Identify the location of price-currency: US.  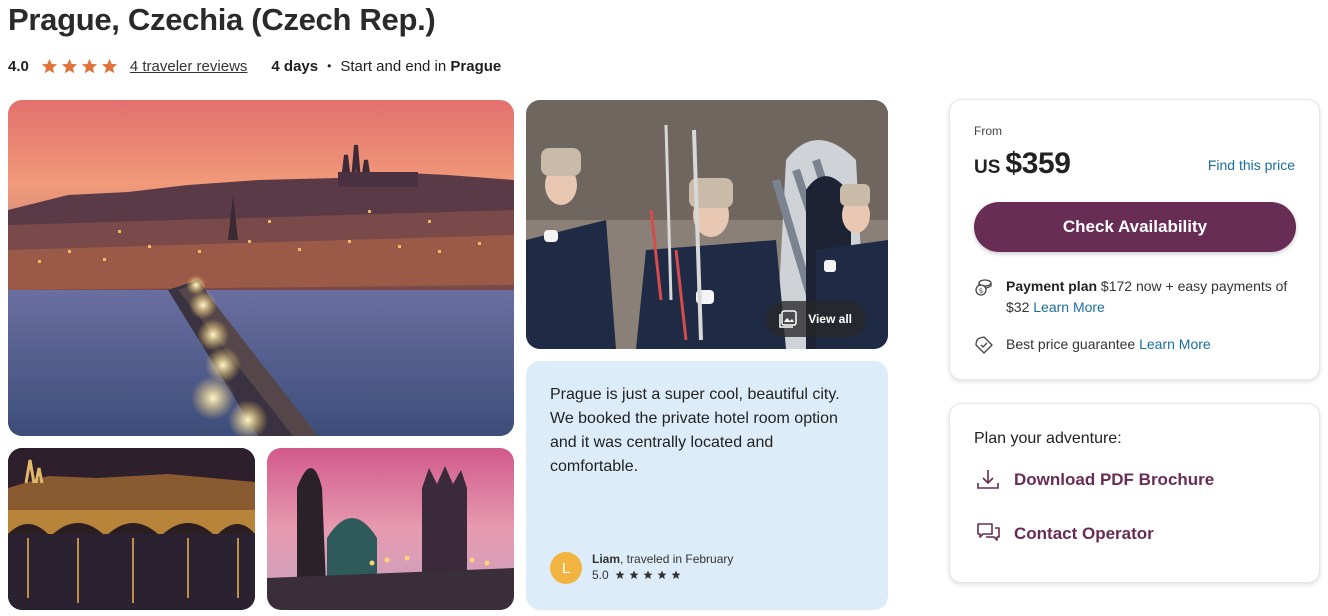
(987, 167).